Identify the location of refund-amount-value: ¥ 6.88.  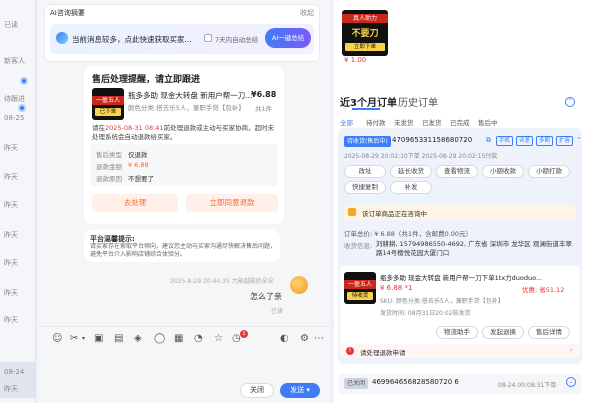
(138, 165).